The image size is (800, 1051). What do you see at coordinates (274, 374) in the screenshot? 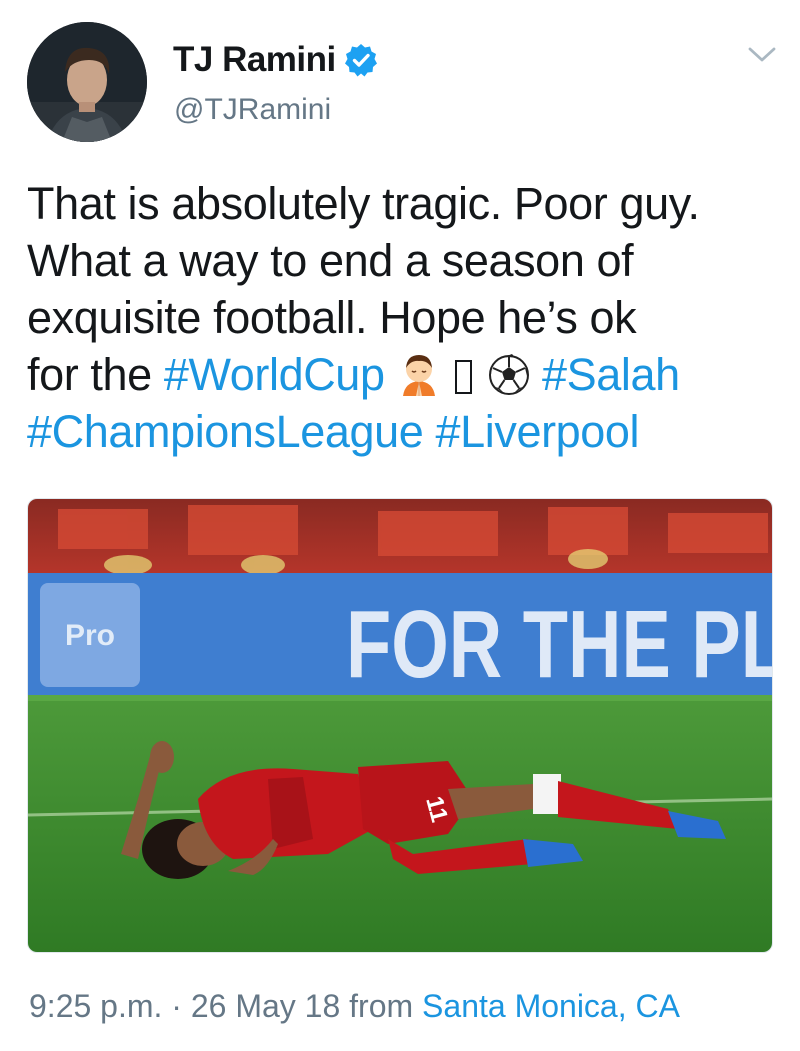
I see `hashtag-worldcup: #WorldCup` at bounding box center [274, 374].